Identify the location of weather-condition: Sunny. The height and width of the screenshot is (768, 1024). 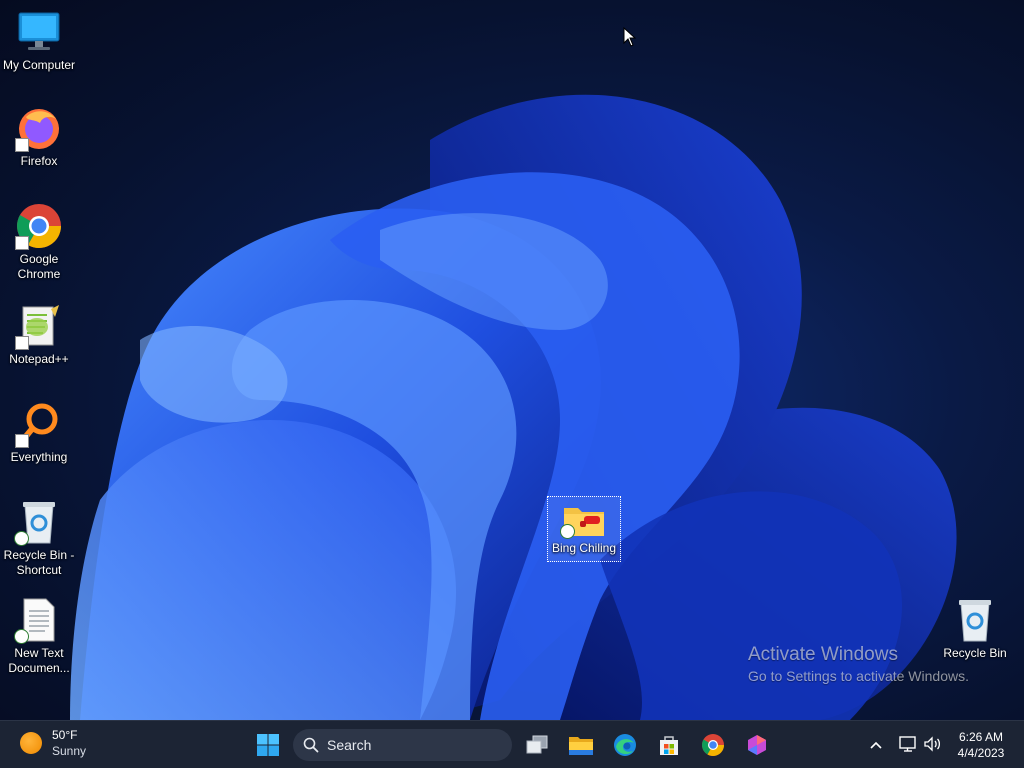
(69, 751).